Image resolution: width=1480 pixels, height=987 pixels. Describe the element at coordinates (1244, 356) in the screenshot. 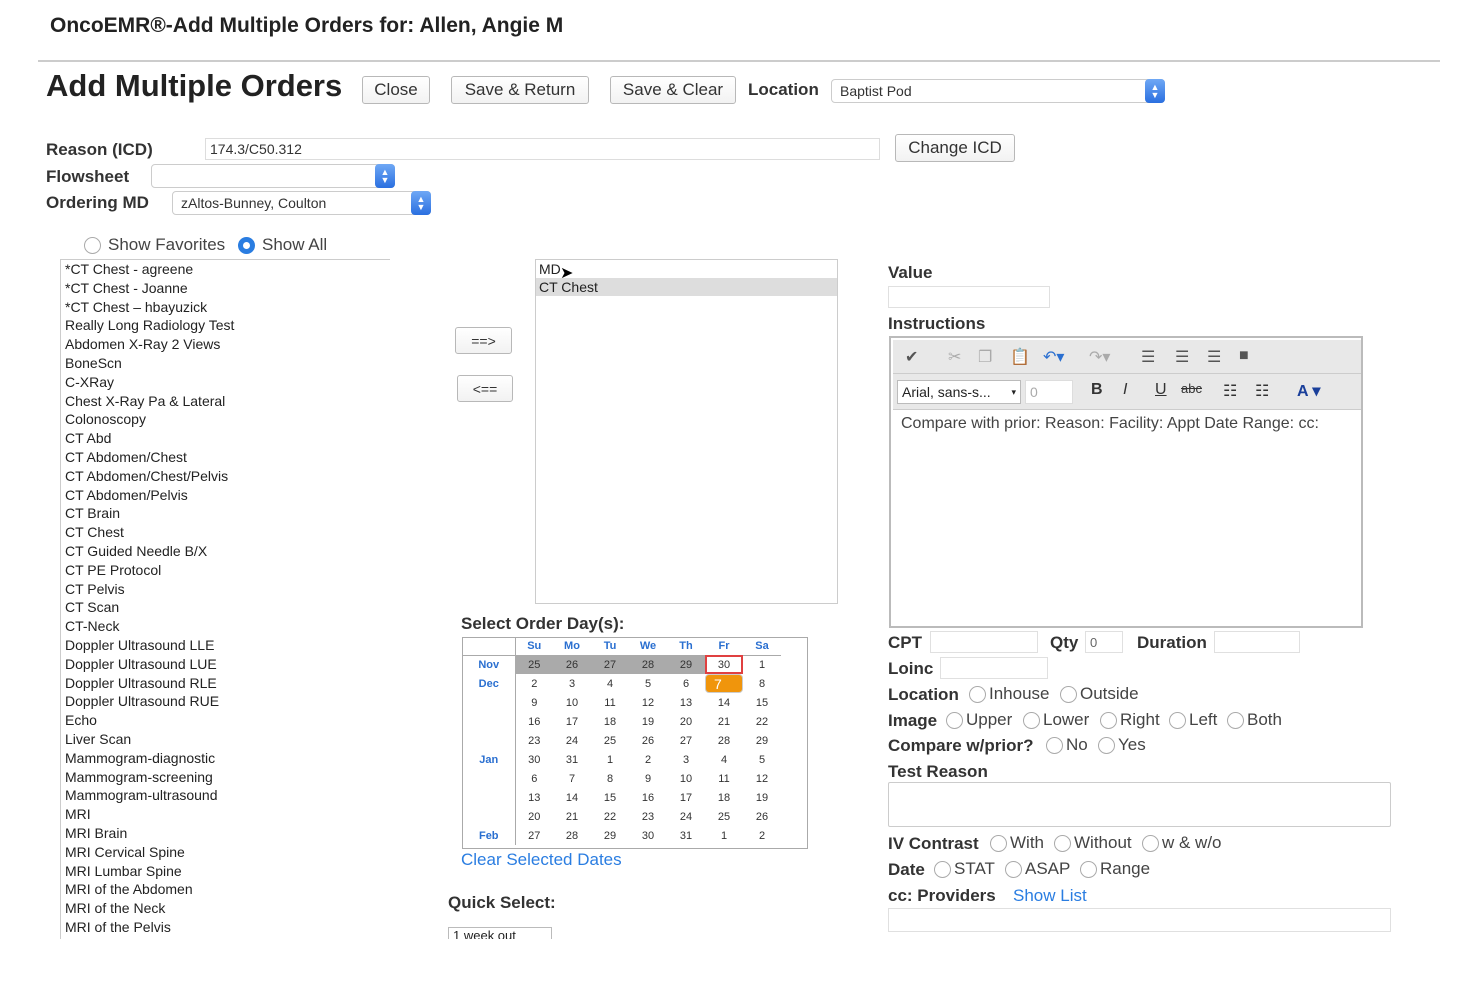

I see `justify-icon: ■` at that location.